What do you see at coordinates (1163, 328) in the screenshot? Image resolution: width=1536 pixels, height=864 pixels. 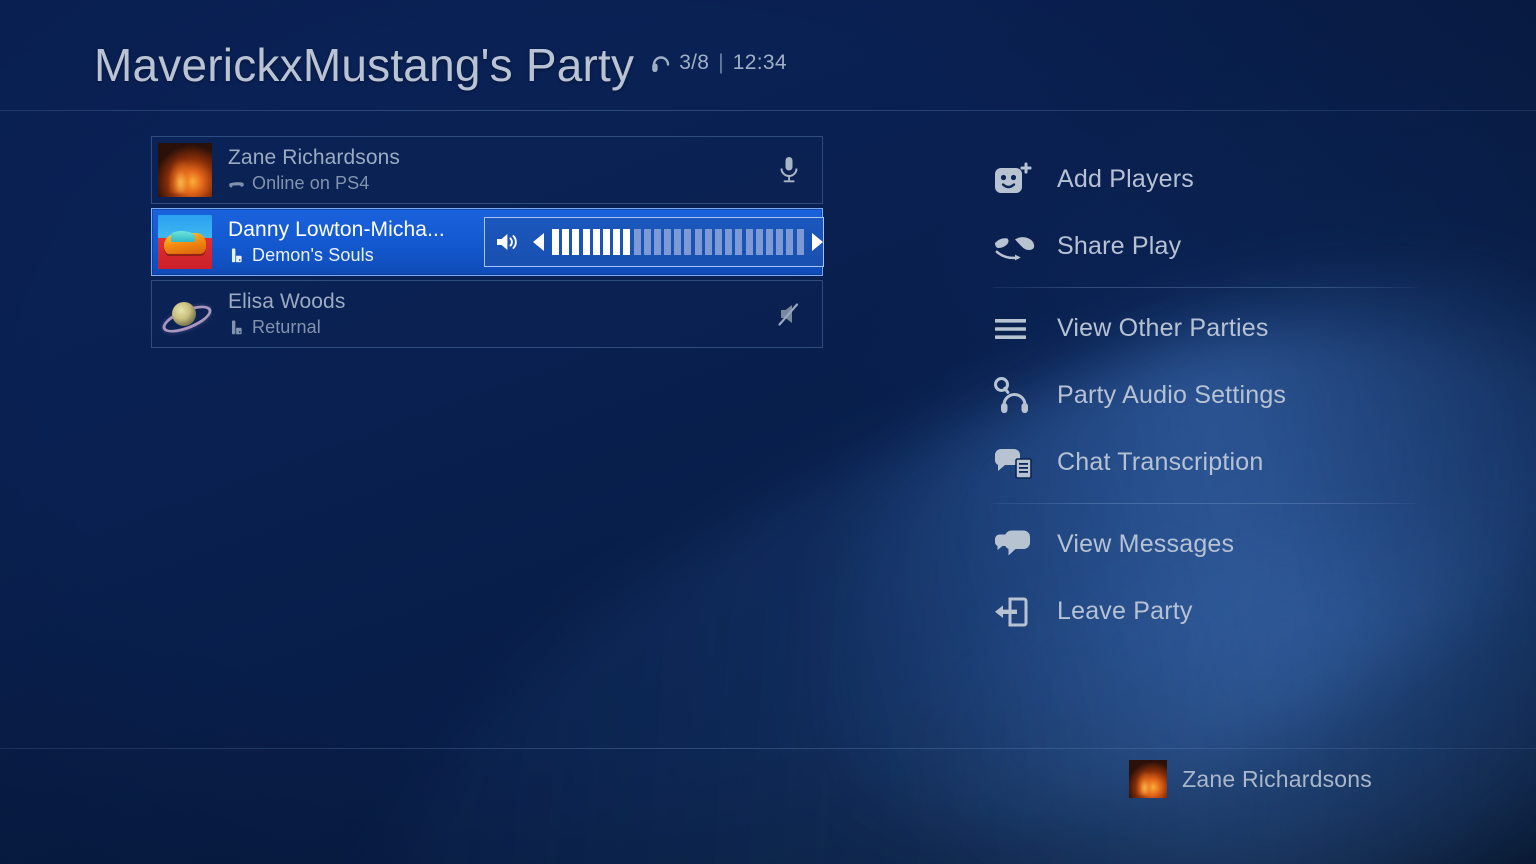 I see `menu-item-label: View Other Parties` at bounding box center [1163, 328].